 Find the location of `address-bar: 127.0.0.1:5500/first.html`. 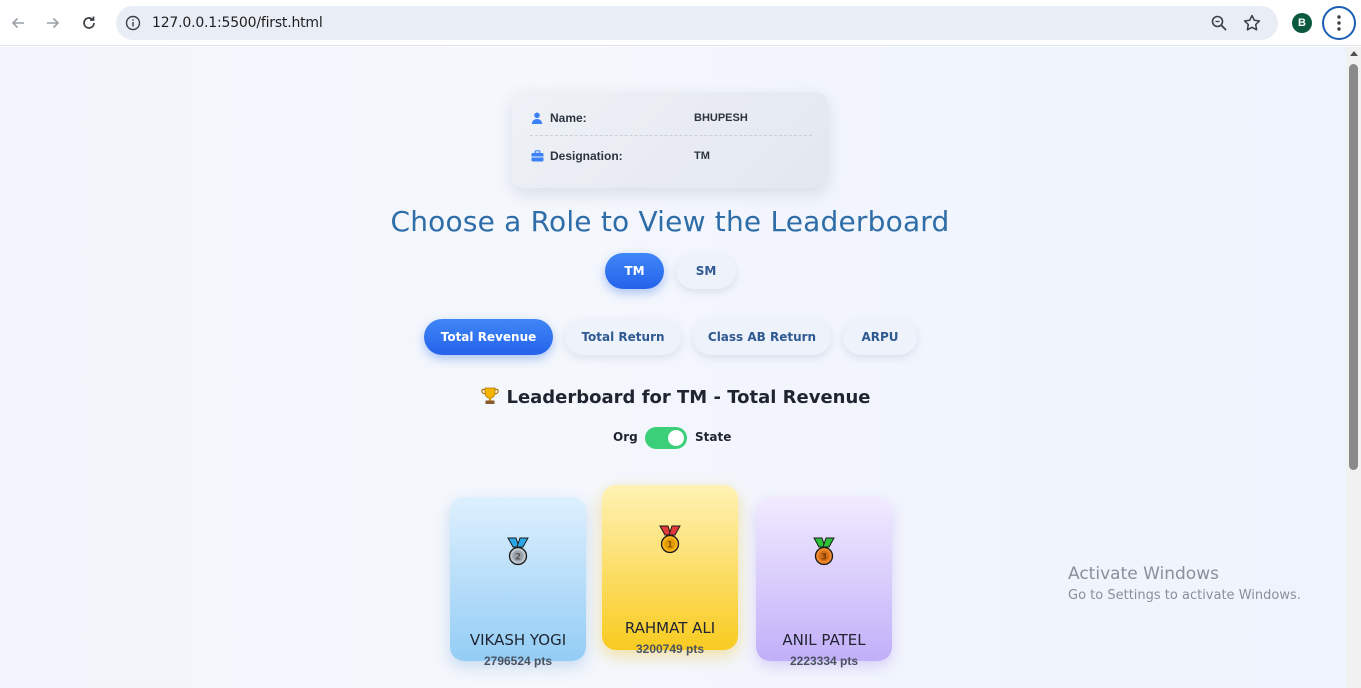

address-bar: 127.0.0.1:5500/first.html is located at coordinates (697, 23).